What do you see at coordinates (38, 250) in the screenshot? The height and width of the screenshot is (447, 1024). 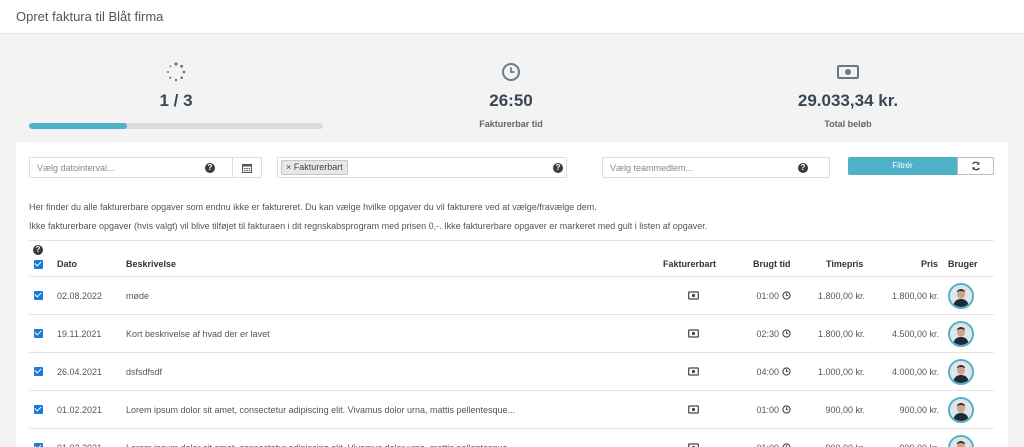 I see `help-icon: ?` at bounding box center [38, 250].